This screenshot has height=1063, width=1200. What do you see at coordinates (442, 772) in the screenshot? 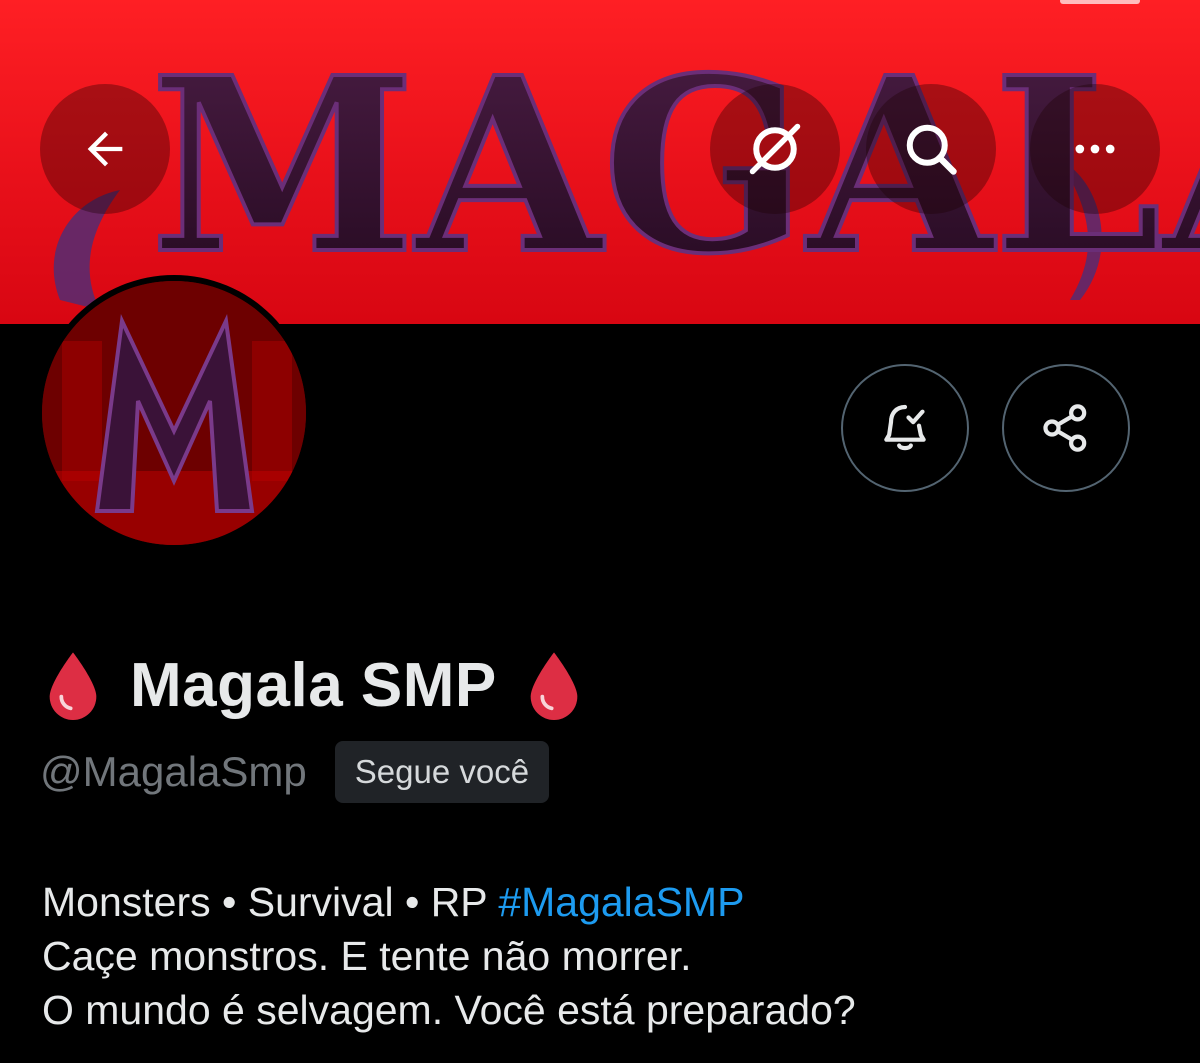
I see `follows-you-badge: Segue você` at bounding box center [442, 772].